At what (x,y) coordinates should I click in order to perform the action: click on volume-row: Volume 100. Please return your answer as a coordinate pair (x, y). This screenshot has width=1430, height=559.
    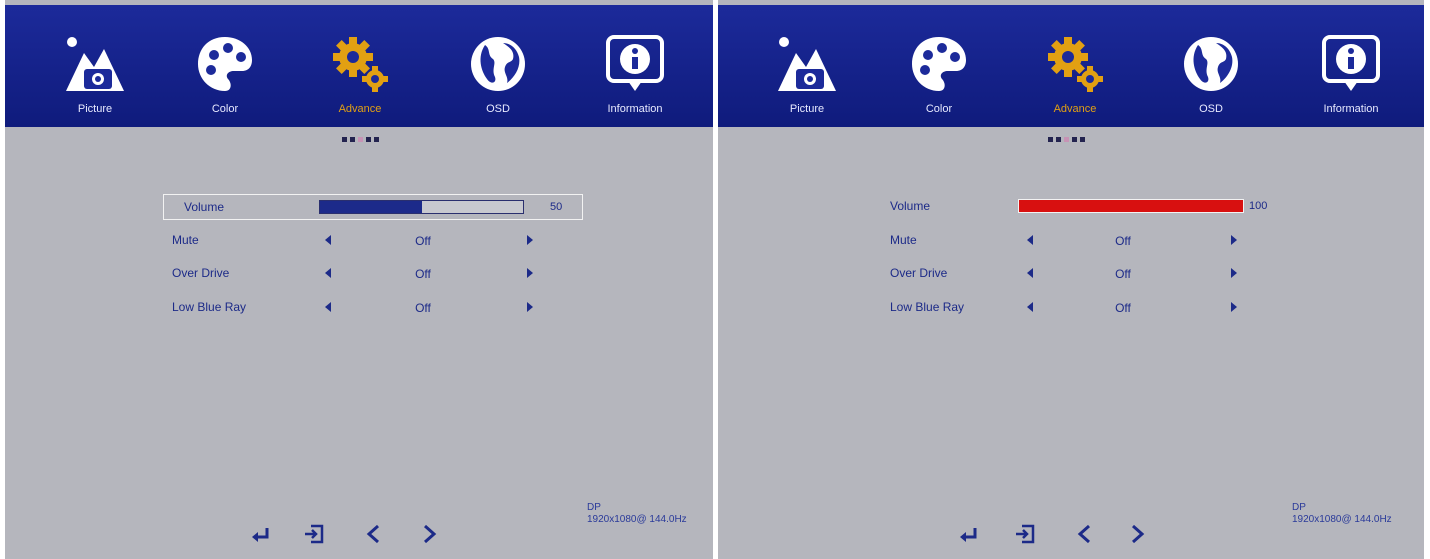
    Looking at the image, I should click on (1091, 207).